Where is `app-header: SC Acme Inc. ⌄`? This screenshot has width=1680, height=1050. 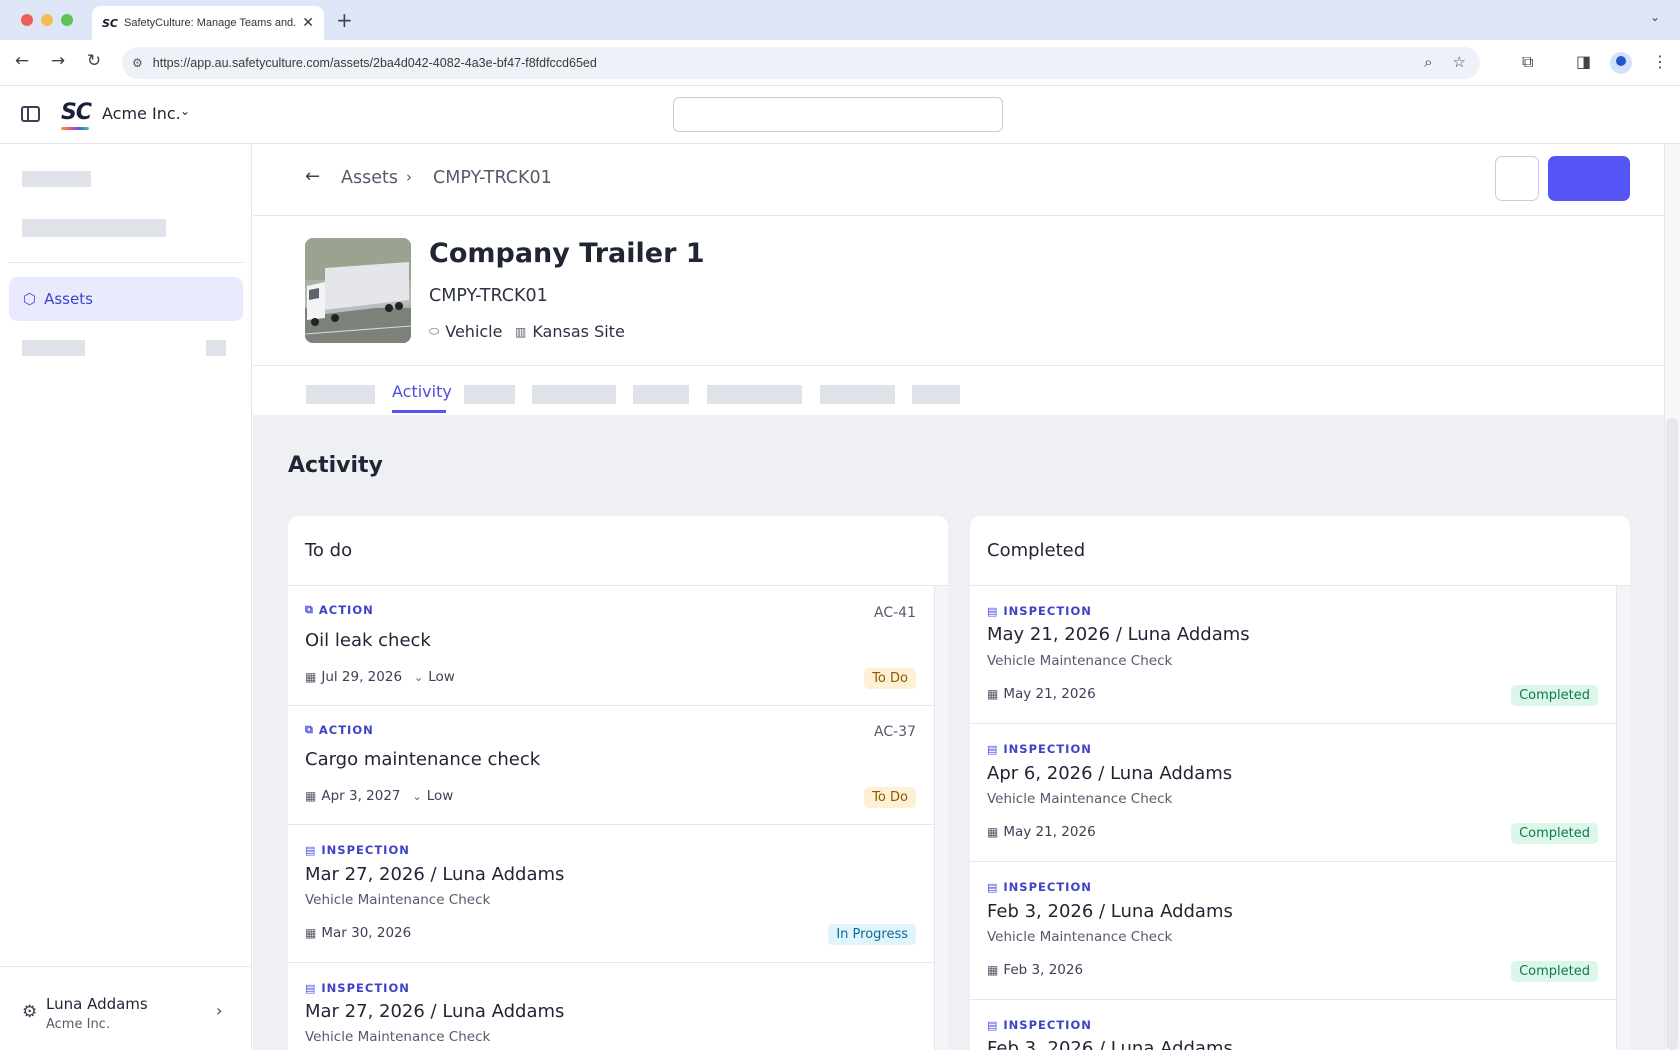
app-header: SC Acme Inc. ⌄ is located at coordinates (840, 115).